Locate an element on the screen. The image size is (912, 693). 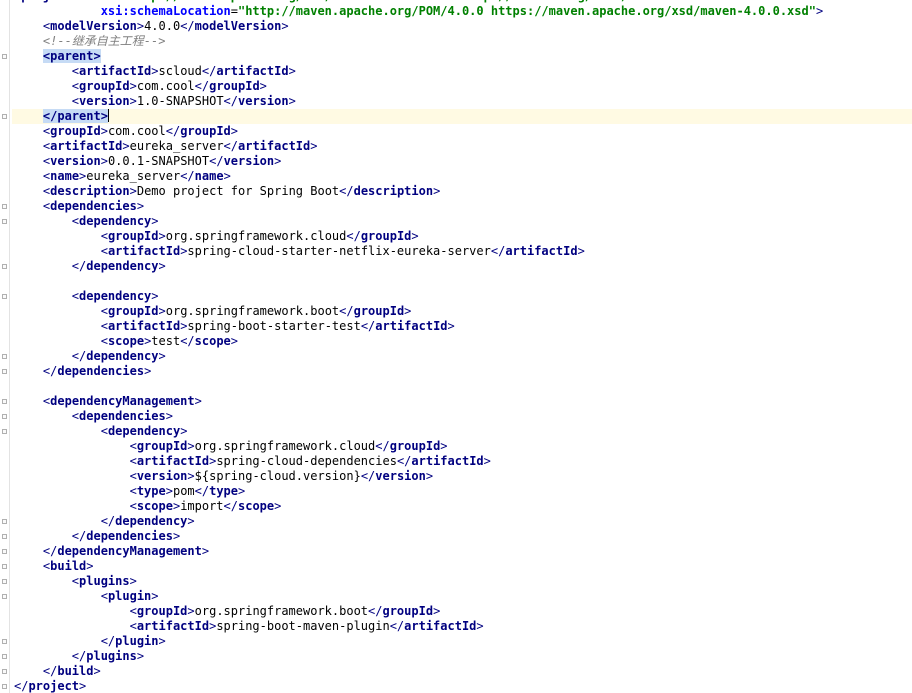
matched-tag: > is located at coordinates (97, 56).